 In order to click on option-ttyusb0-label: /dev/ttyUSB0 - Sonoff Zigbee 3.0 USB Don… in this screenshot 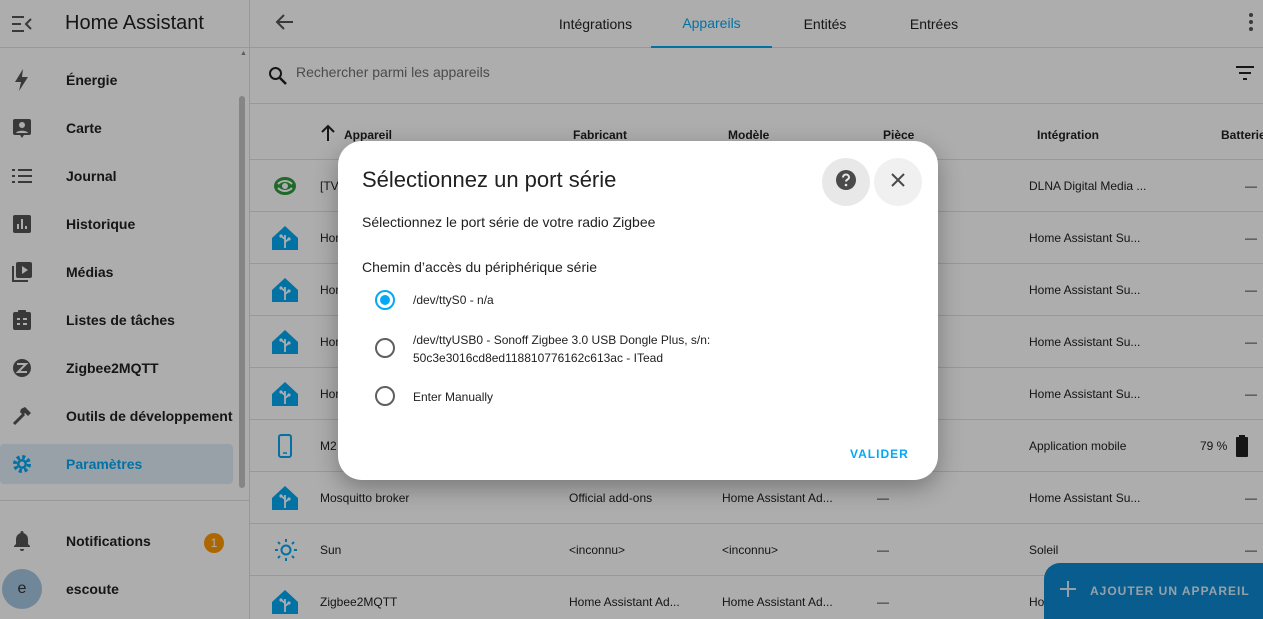, I will do `click(561, 349)`.